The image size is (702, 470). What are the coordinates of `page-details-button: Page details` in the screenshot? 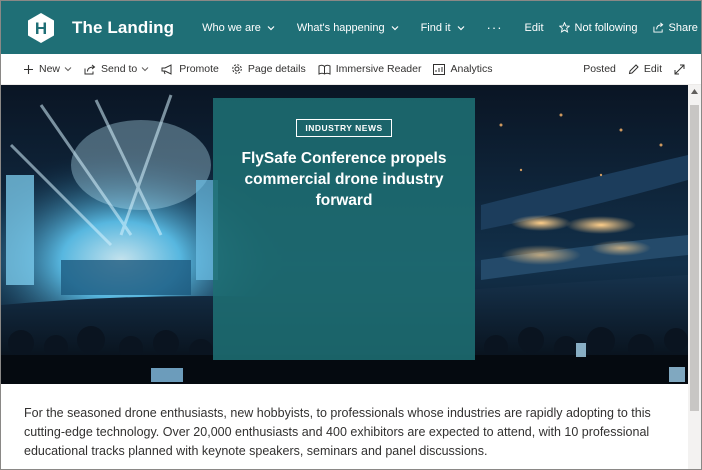 It's located at (268, 69).